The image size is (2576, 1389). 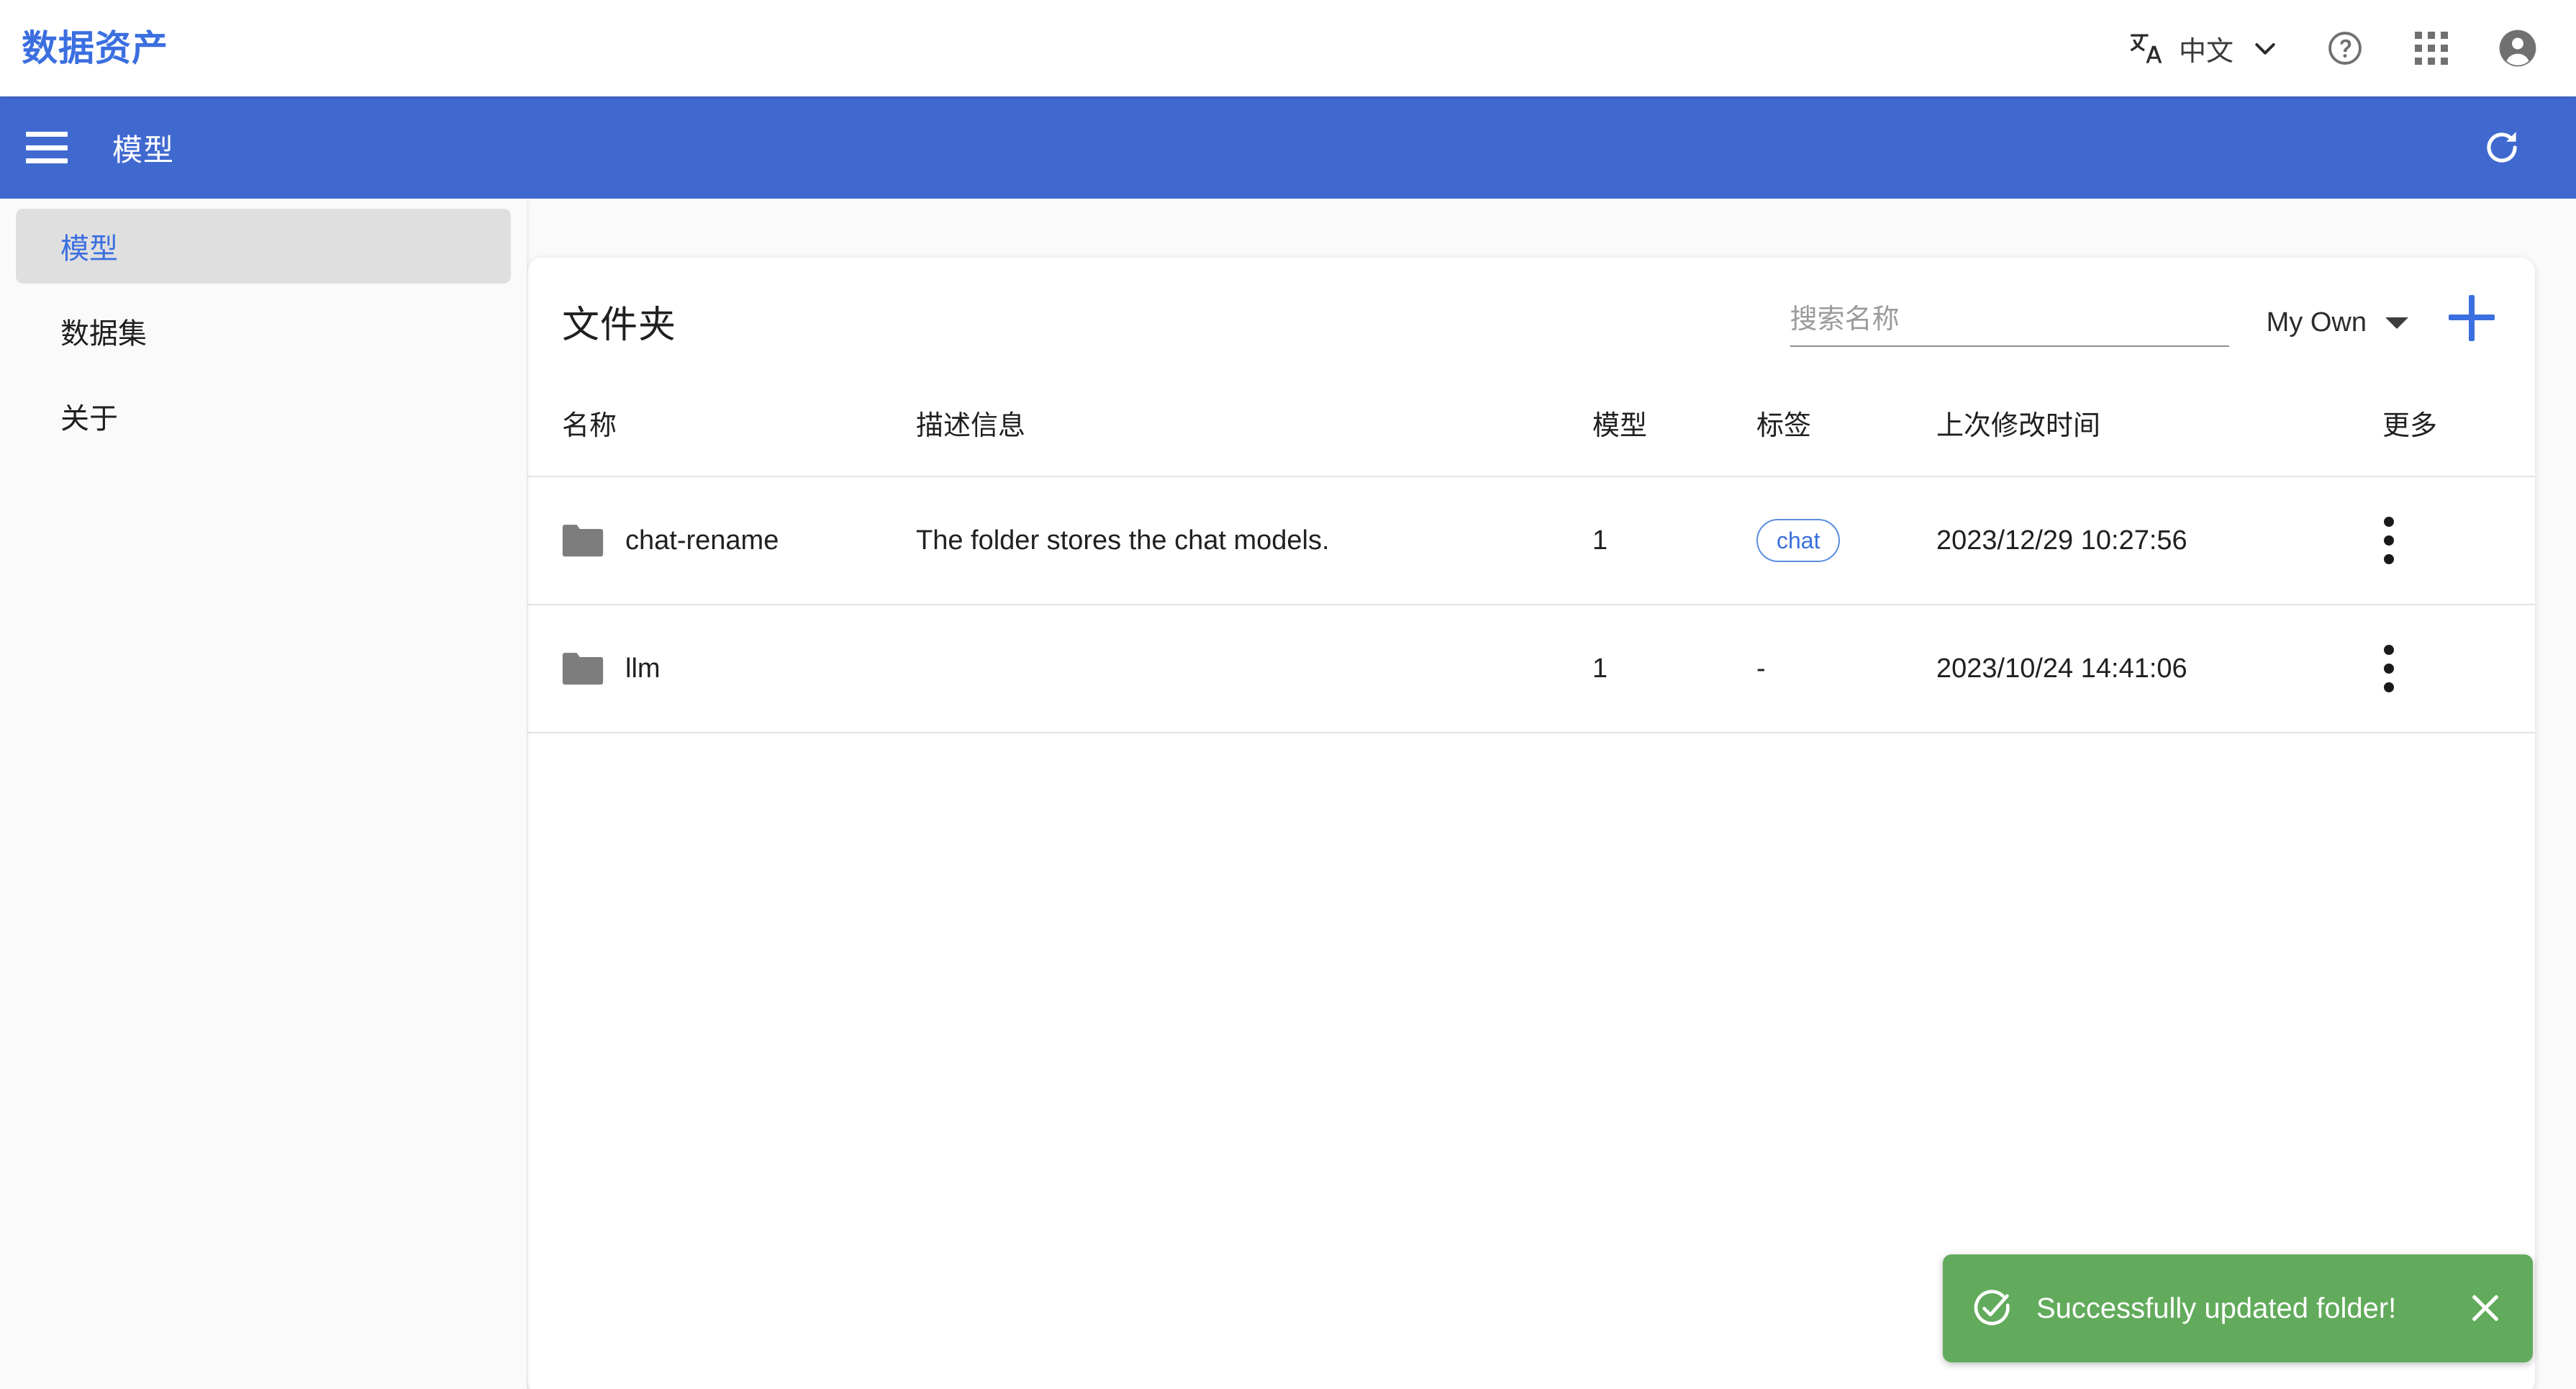 What do you see at coordinates (1288, 48) in the screenshot?
I see `top-bar: 数据资产 中文` at bounding box center [1288, 48].